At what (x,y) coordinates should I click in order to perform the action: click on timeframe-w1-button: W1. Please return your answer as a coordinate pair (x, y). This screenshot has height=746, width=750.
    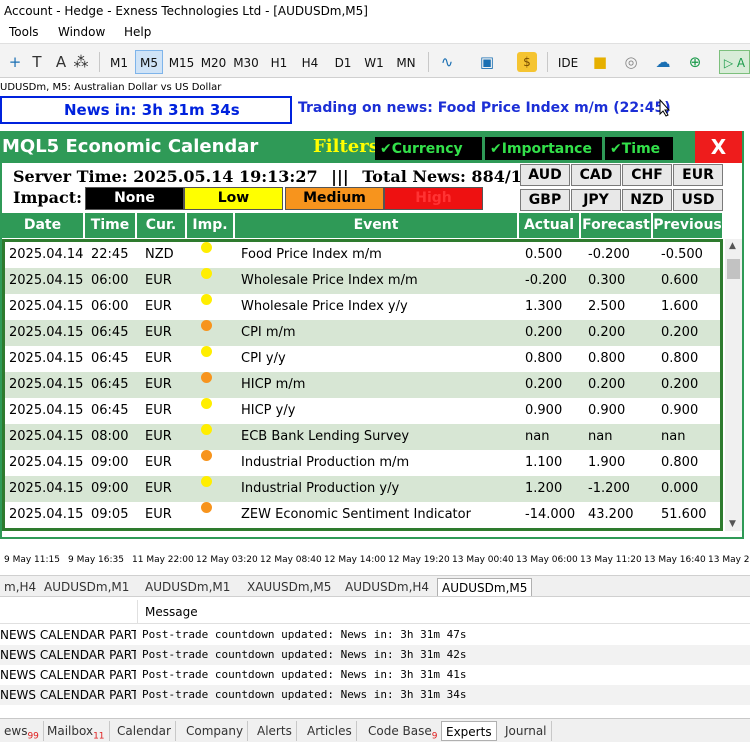
    Looking at the image, I should click on (374, 62).